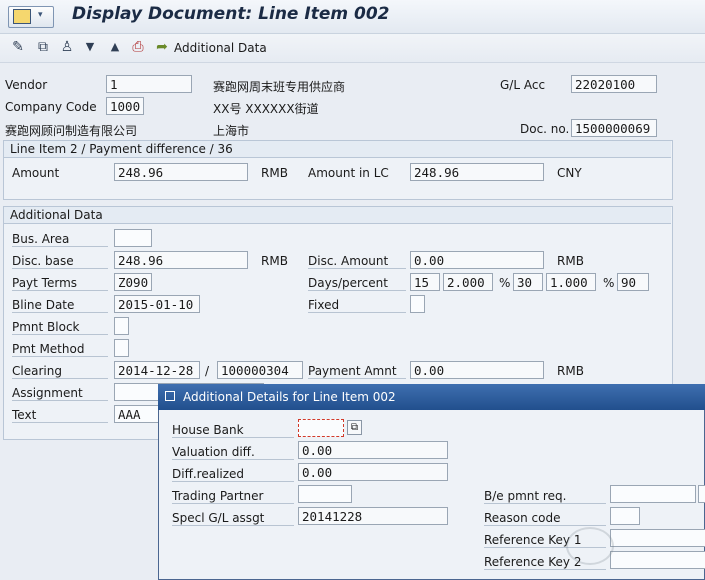 This screenshot has width=705, height=580. I want to click on reason-code-label: Reason code, so click(545, 518).